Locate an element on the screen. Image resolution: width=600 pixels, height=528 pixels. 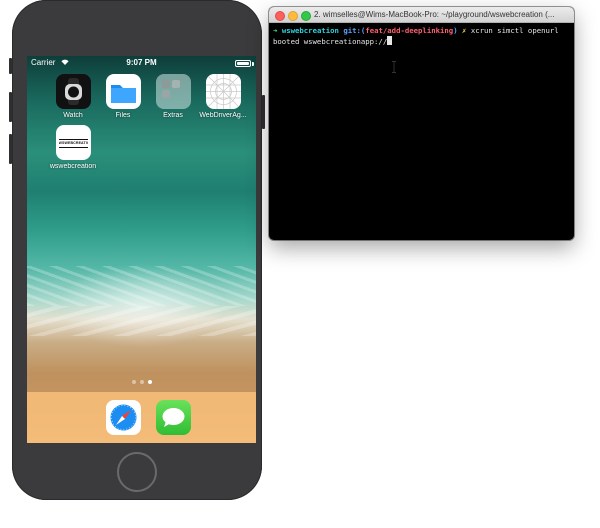
ibeam-cursor-icon is located at coordinates (394, 67).